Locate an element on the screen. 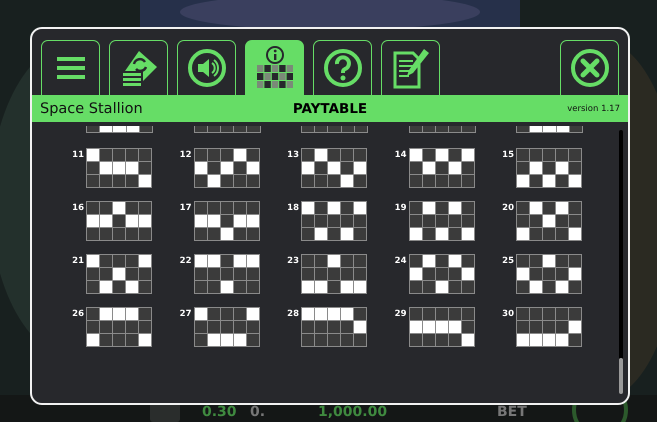 The width and height of the screenshot is (657, 422). menu-tab is located at coordinates (70, 67).